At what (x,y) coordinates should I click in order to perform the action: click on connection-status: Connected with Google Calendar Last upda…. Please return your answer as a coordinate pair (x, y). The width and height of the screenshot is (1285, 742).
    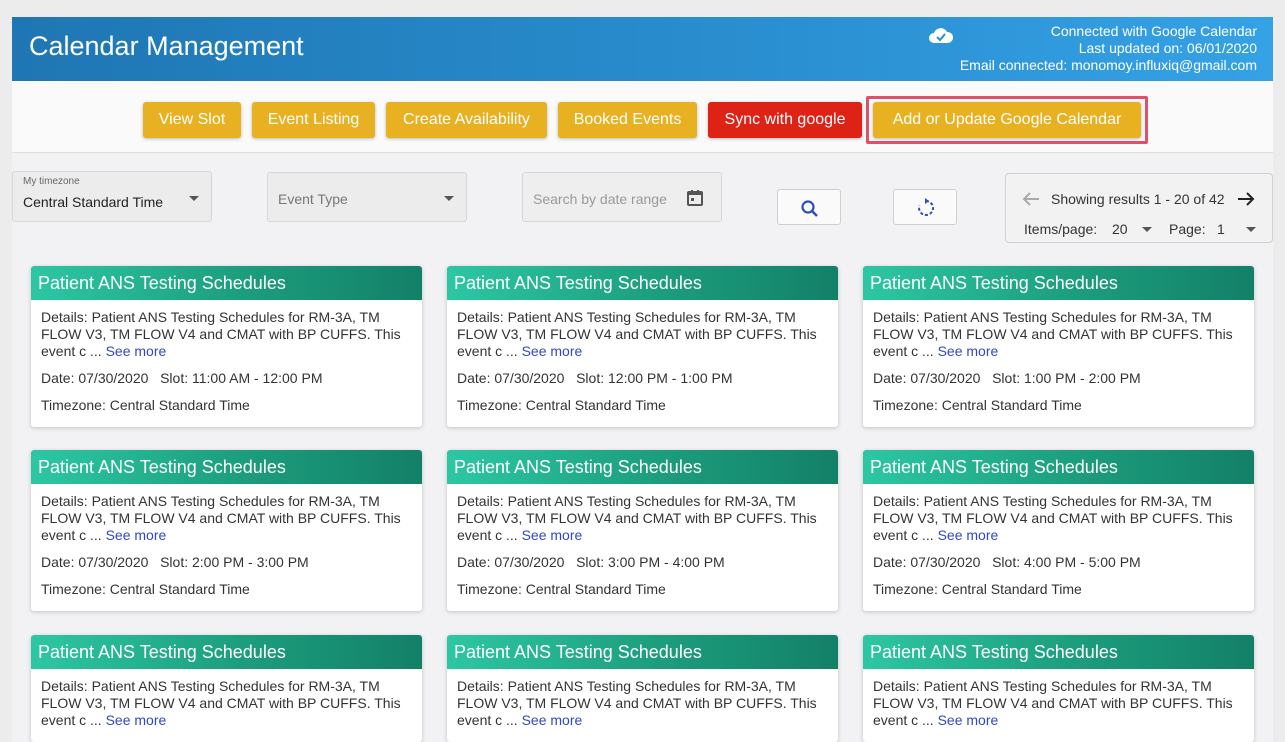
    Looking at the image, I should click on (1108, 48).